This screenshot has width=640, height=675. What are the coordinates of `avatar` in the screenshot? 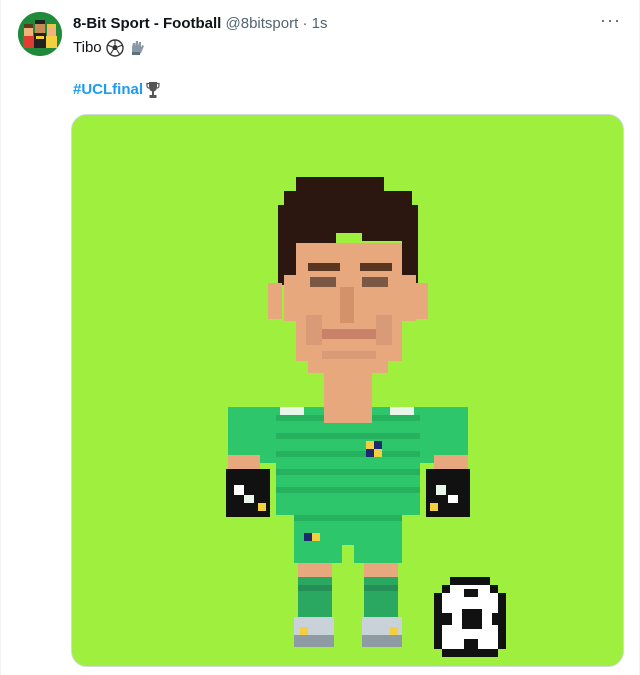 It's located at (40, 34).